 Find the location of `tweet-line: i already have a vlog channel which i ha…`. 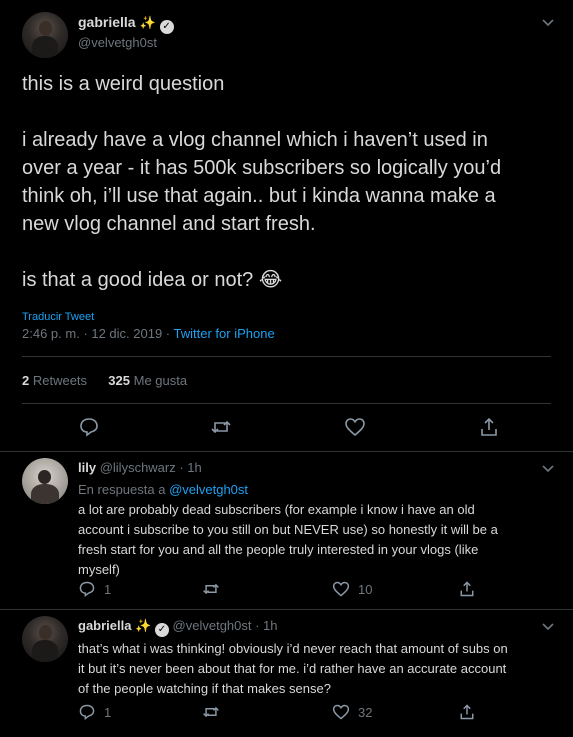

tweet-line: i already have a vlog channel which i ha… is located at coordinates (255, 140).